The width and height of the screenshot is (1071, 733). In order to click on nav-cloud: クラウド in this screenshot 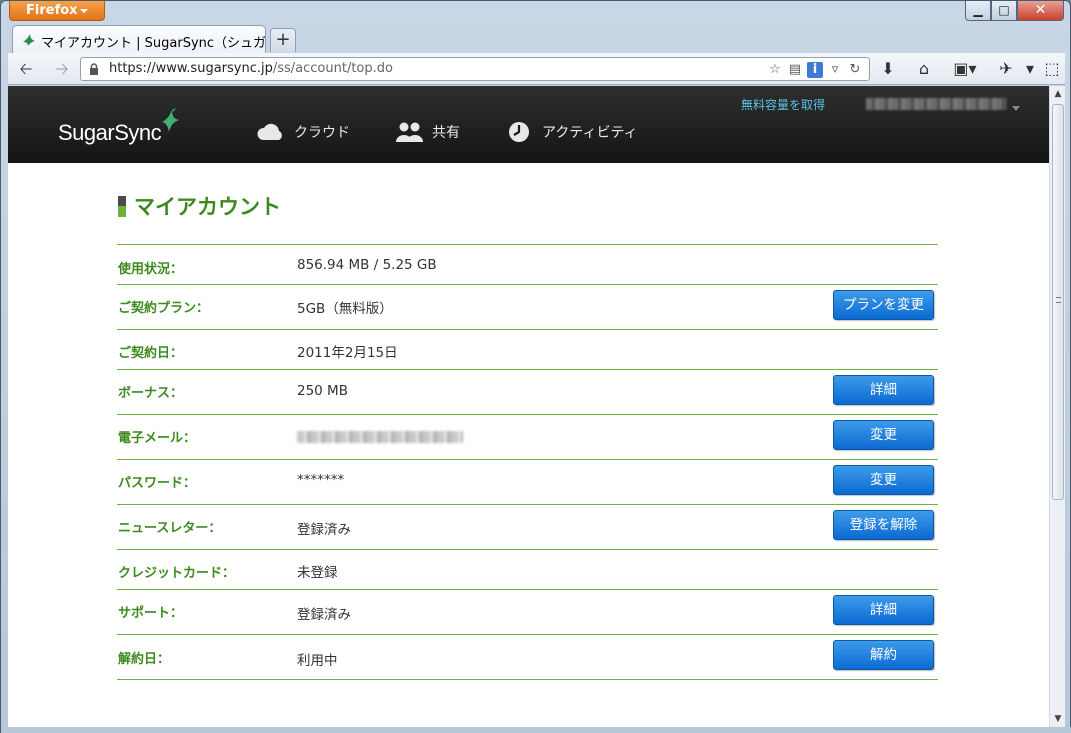, I will do `click(303, 132)`.